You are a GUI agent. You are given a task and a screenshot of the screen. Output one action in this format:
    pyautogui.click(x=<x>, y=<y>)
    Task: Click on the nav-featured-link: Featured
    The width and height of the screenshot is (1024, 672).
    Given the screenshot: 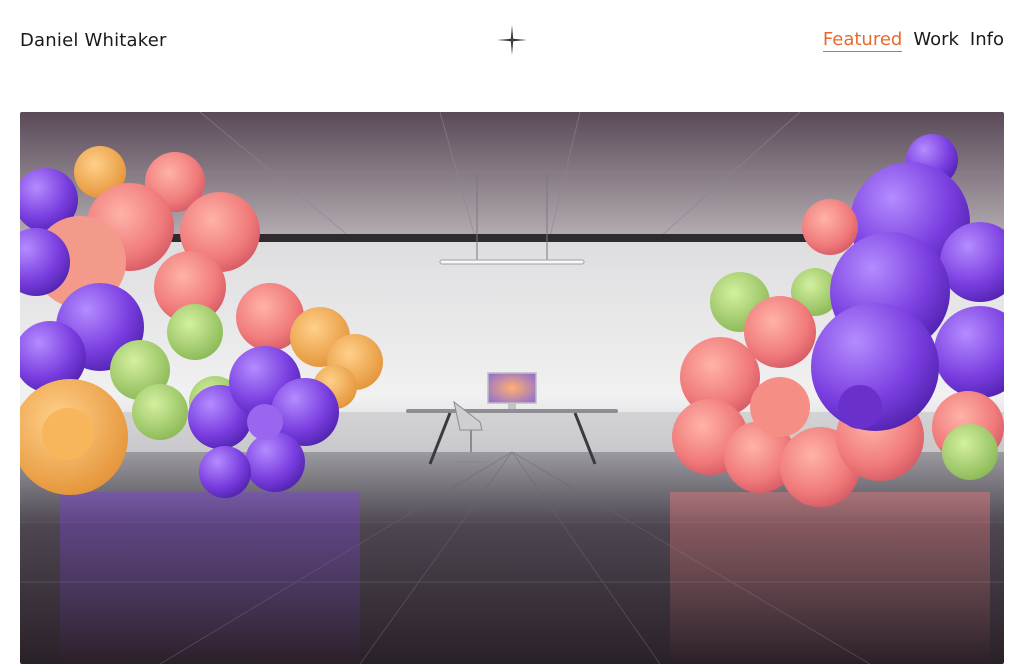 What is the action you would take?
    pyautogui.click(x=862, y=40)
    